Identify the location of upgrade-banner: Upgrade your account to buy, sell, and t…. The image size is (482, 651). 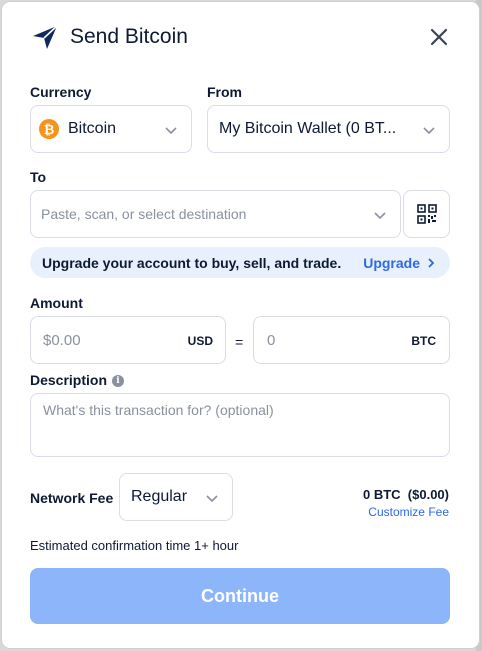
(240, 262).